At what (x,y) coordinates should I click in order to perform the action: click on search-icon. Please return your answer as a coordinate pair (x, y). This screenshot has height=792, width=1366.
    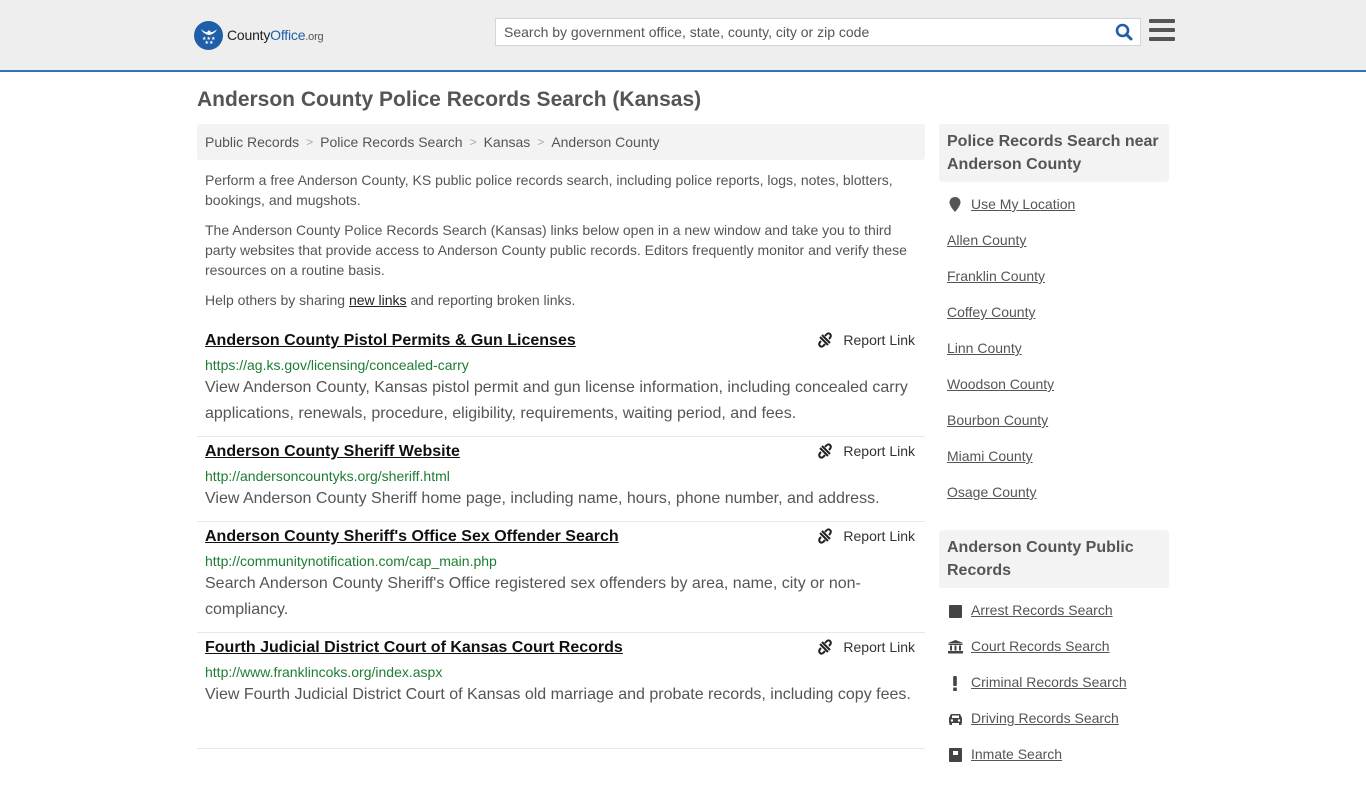
    Looking at the image, I should click on (1124, 32).